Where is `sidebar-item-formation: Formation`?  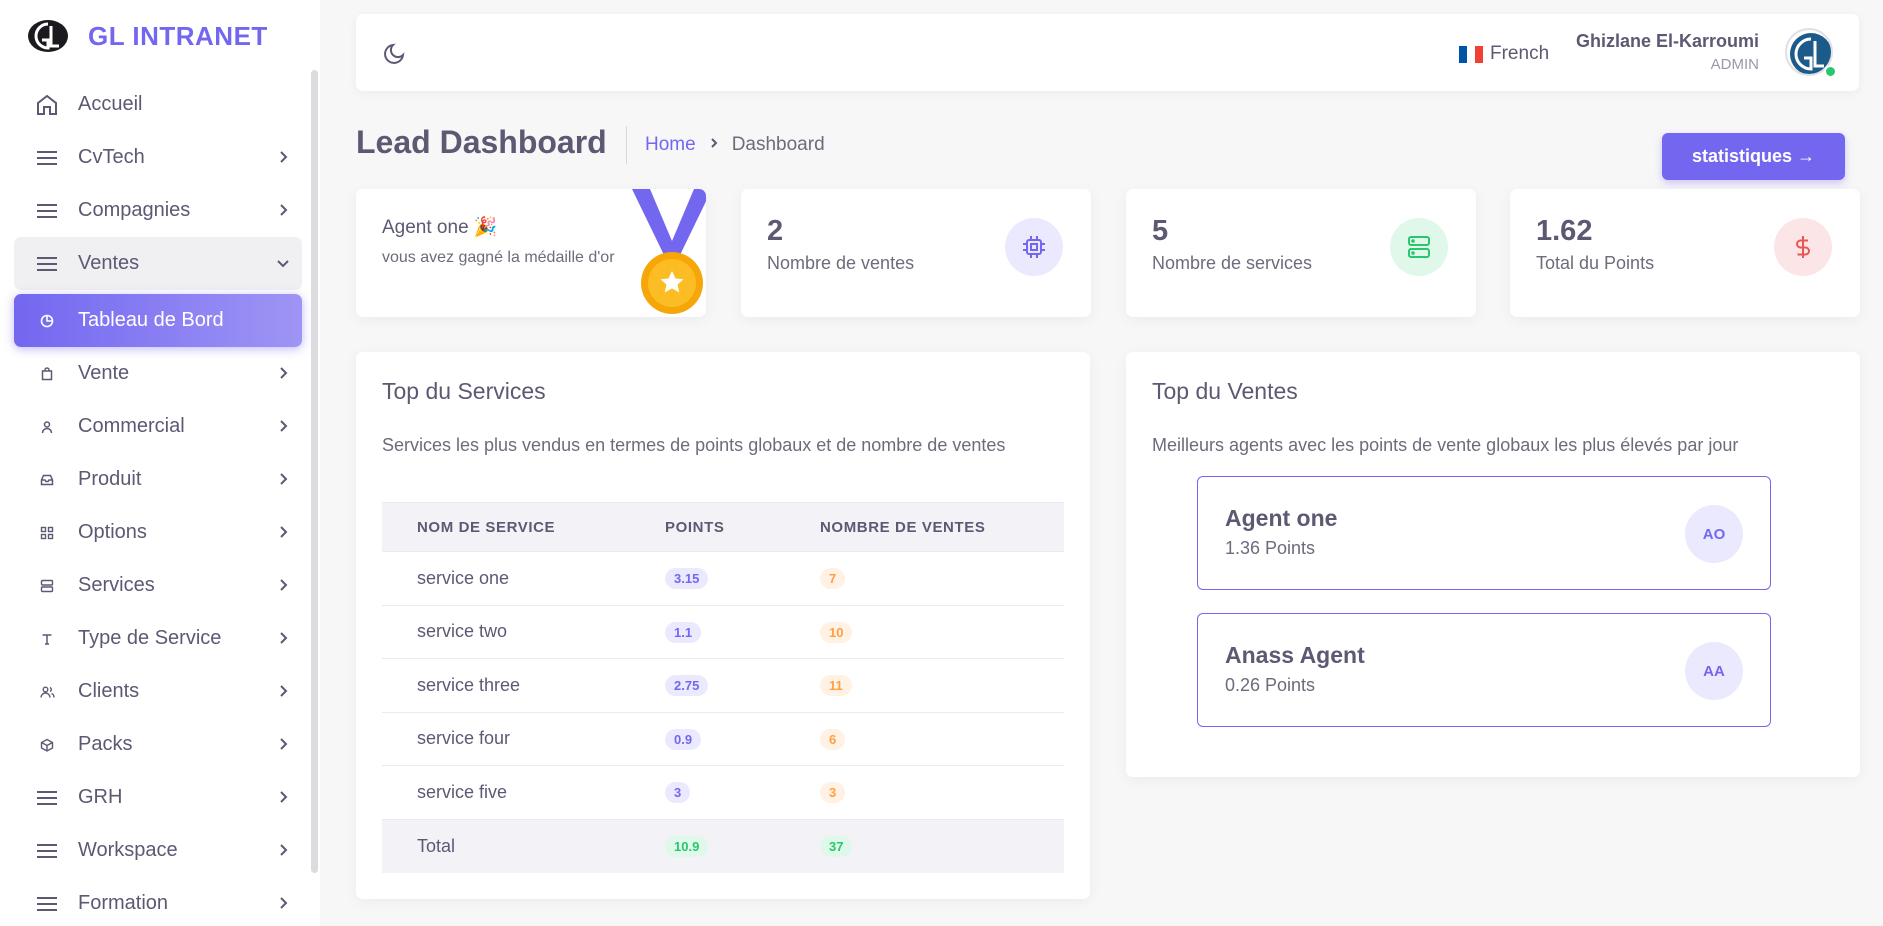 sidebar-item-formation: Formation is located at coordinates (158, 901).